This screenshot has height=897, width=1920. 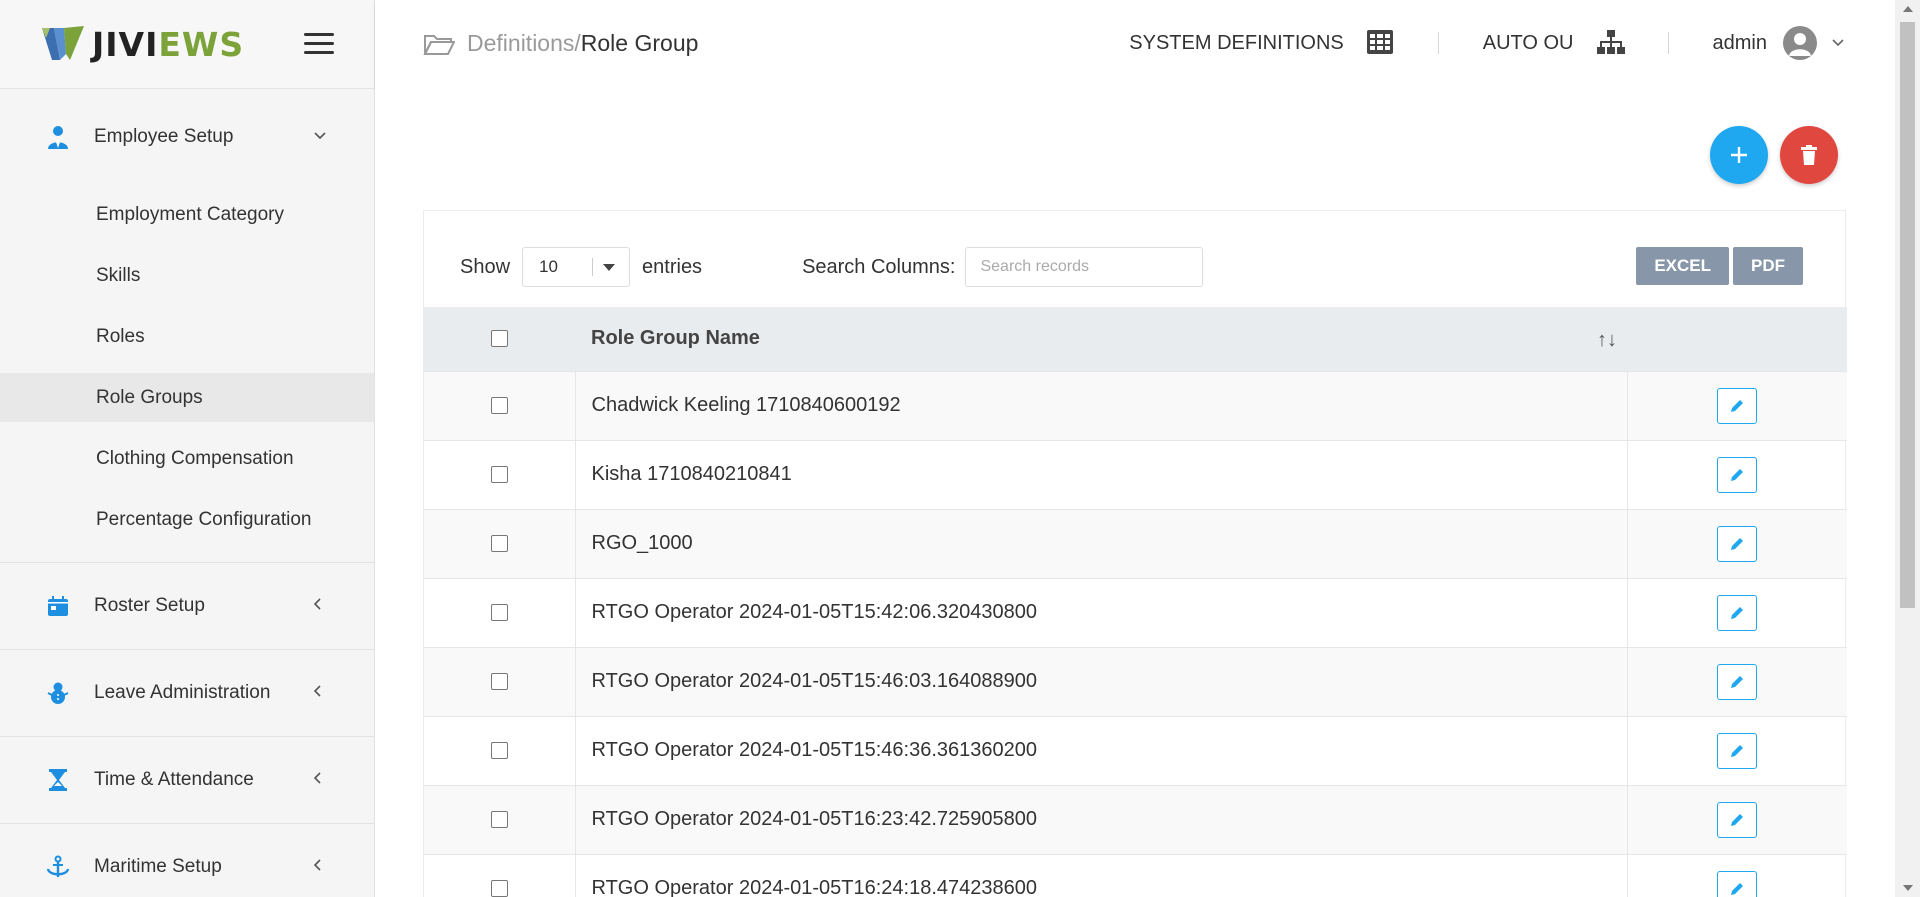 I want to click on scroll-down-icon, so click(x=1908, y=888).